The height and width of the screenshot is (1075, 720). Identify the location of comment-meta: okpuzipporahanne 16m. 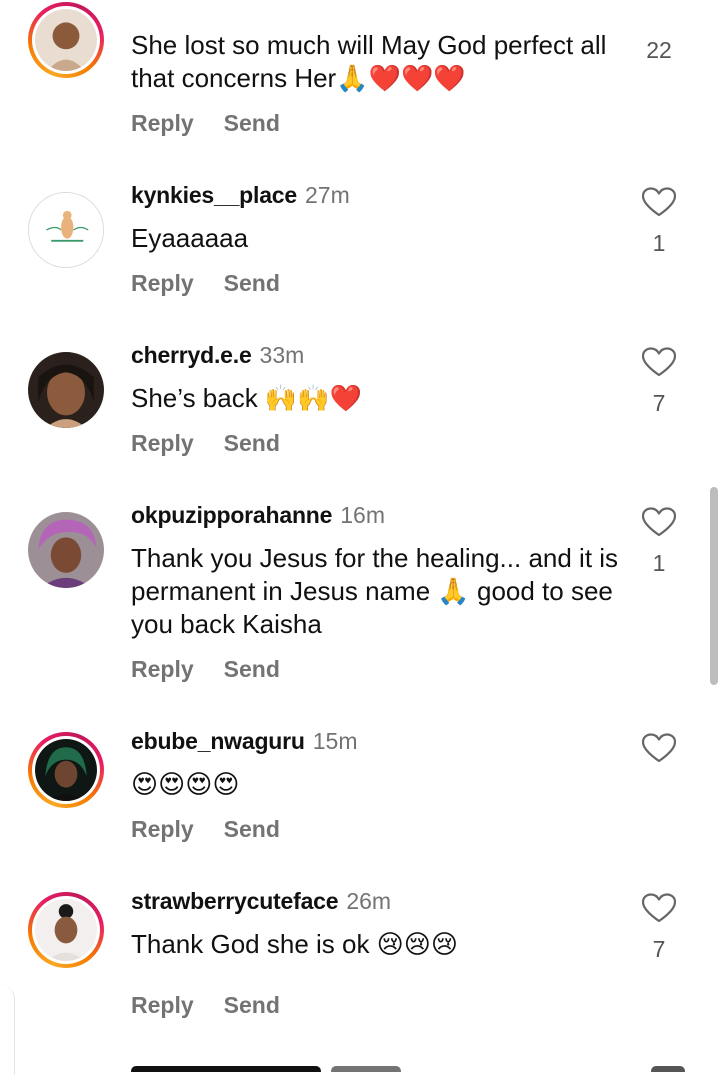
(258, 515).